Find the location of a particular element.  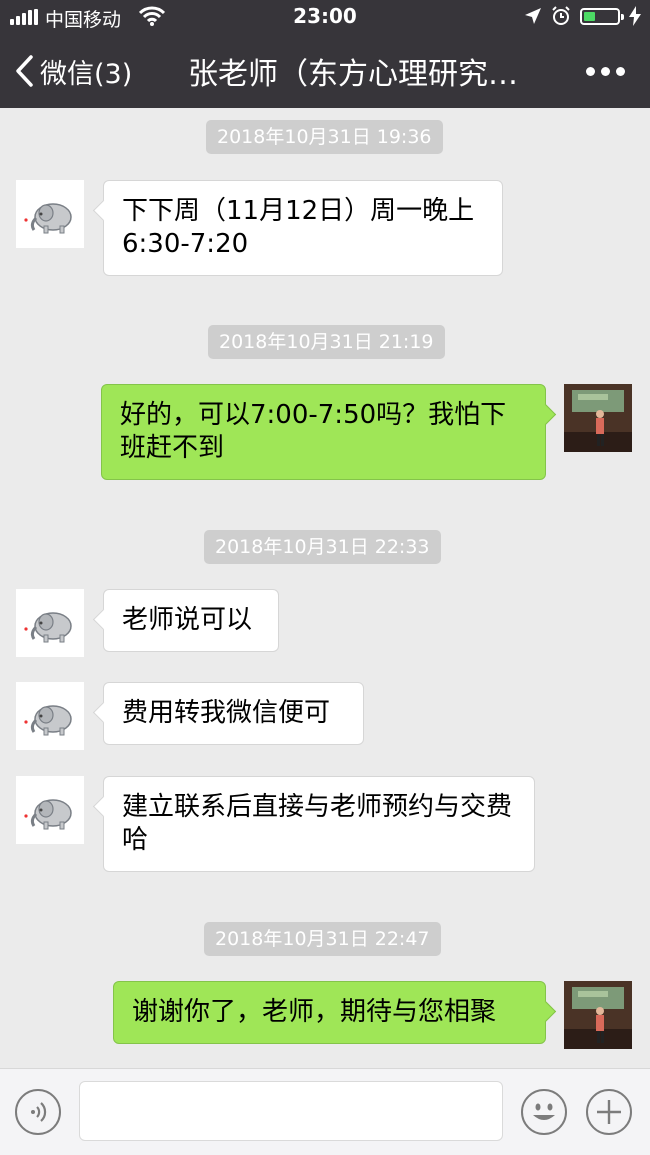

emoji-icon is located at coordinates (544, 1111).